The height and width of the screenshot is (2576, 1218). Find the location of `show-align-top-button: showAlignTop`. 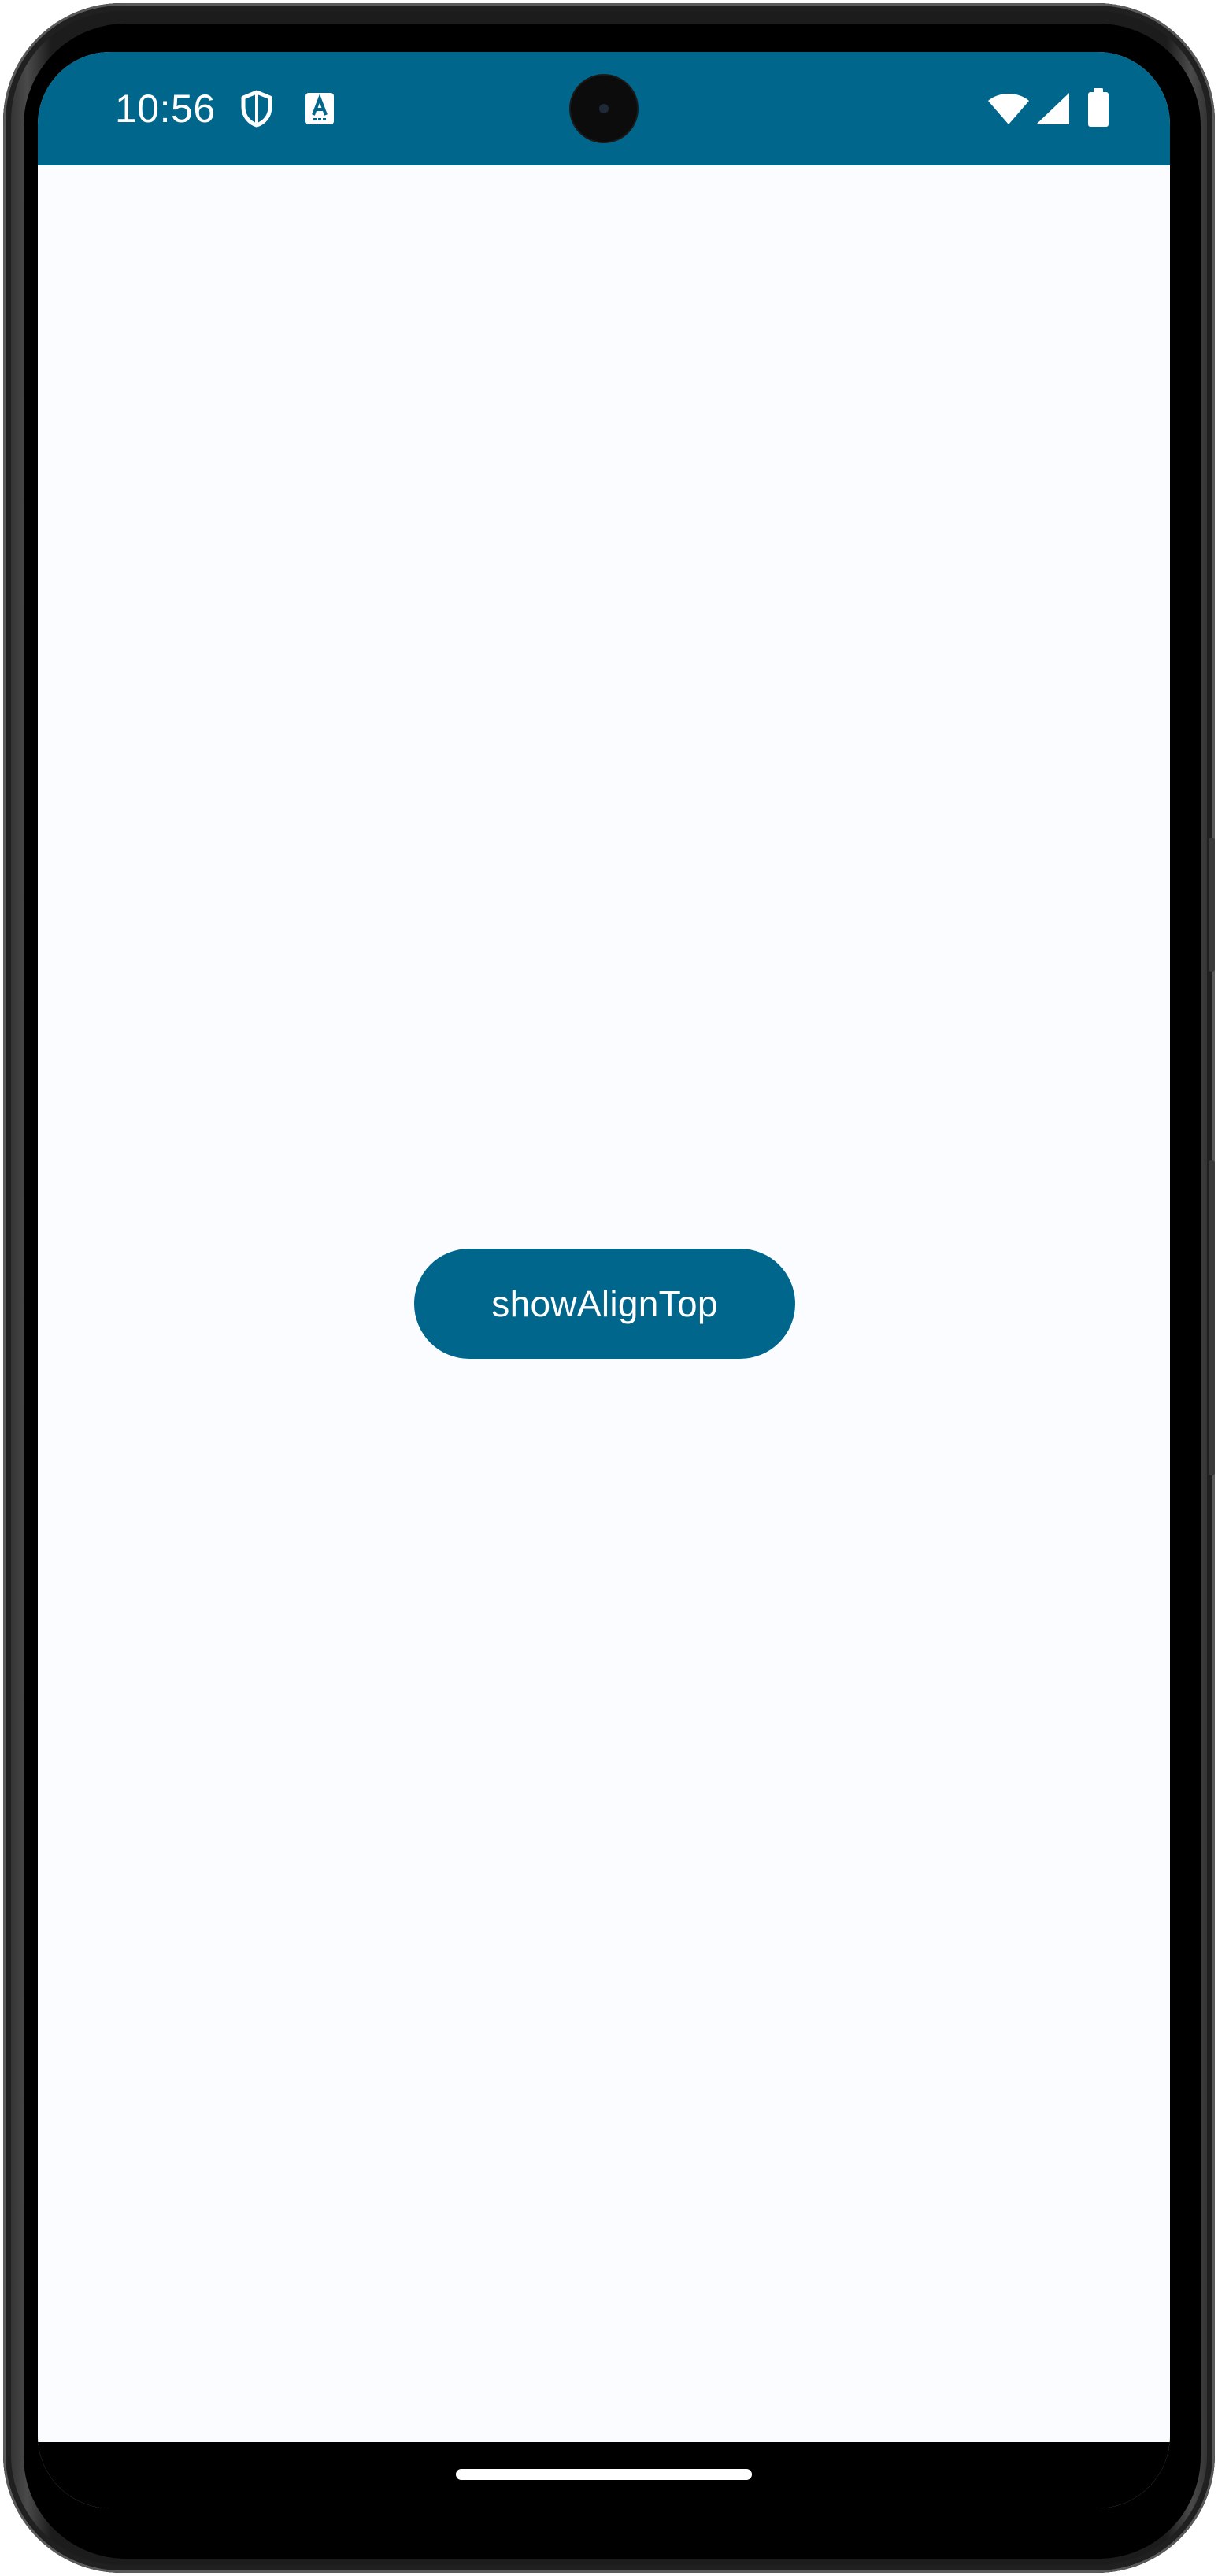

show-align-top-button: showAlignTop is located at coordinates (604, 1304).